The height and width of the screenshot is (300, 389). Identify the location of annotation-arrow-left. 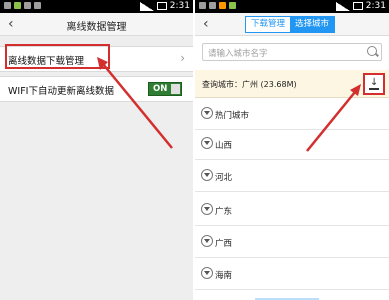
(135, 103).